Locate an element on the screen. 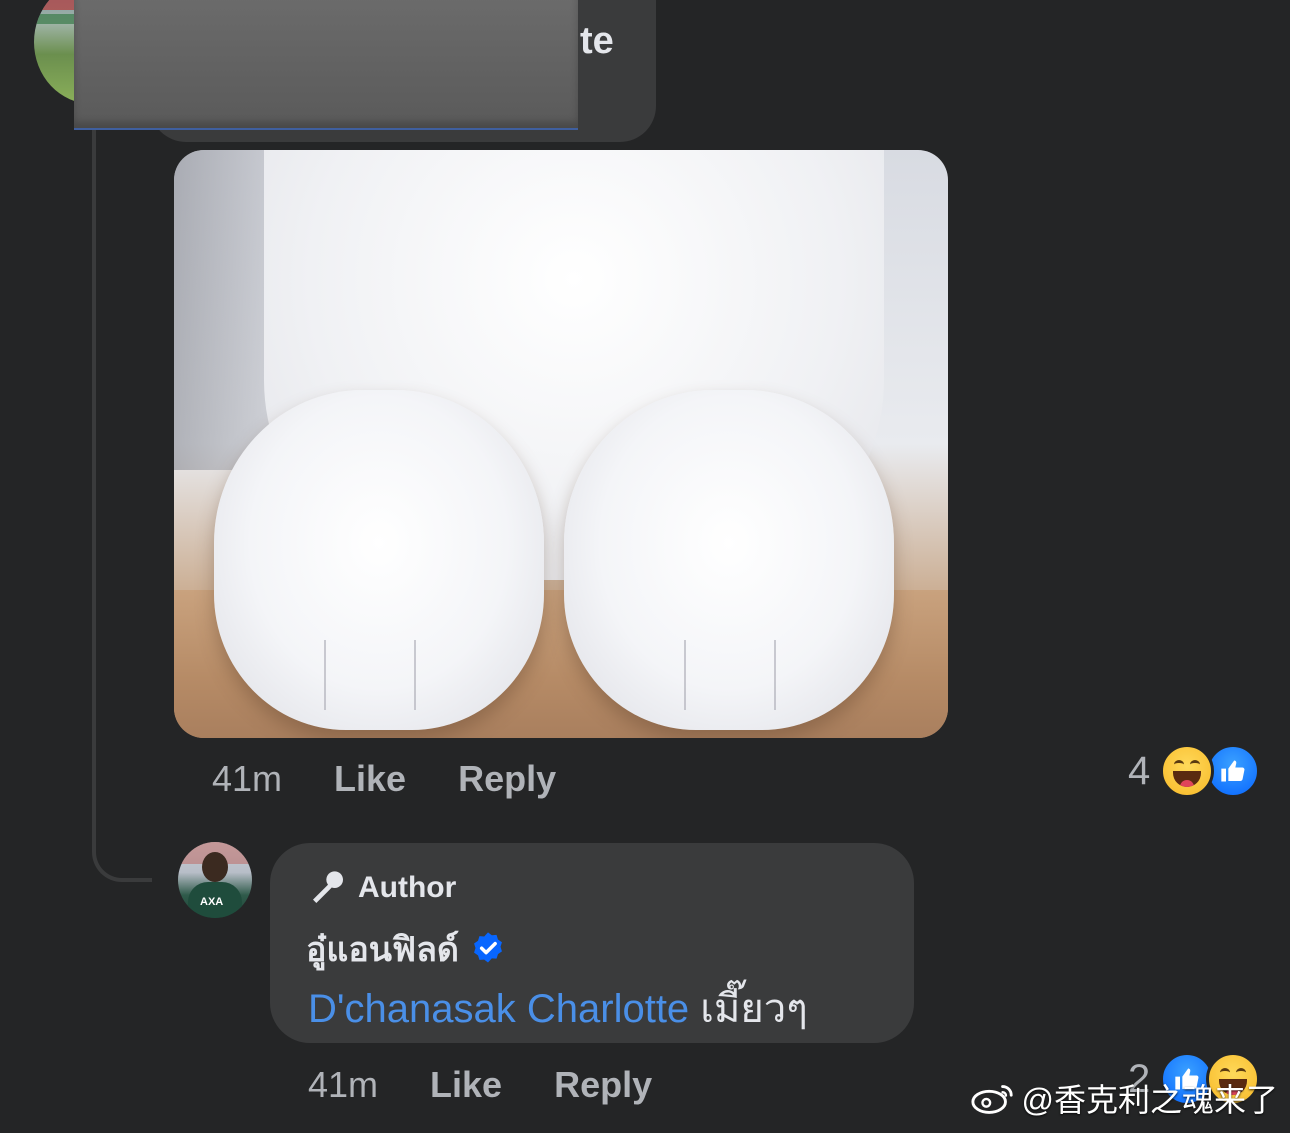 The image size is (1290, 1133). reply-author: อู๋แอนฟิลด์ is located at coordinates (406, 949).